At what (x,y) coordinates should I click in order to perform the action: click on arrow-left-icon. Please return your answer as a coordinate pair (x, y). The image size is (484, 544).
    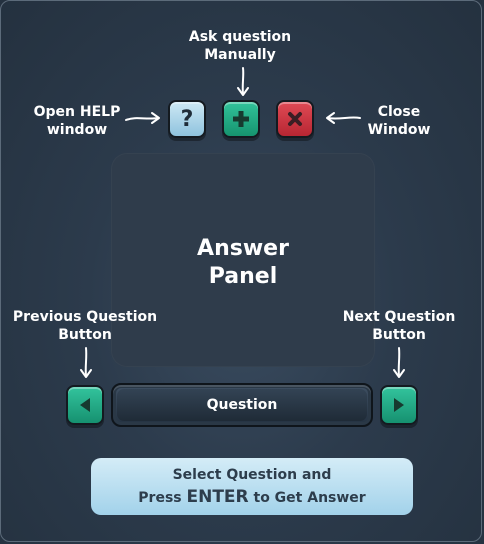
    Looking at the image, I should click on (343, 118).